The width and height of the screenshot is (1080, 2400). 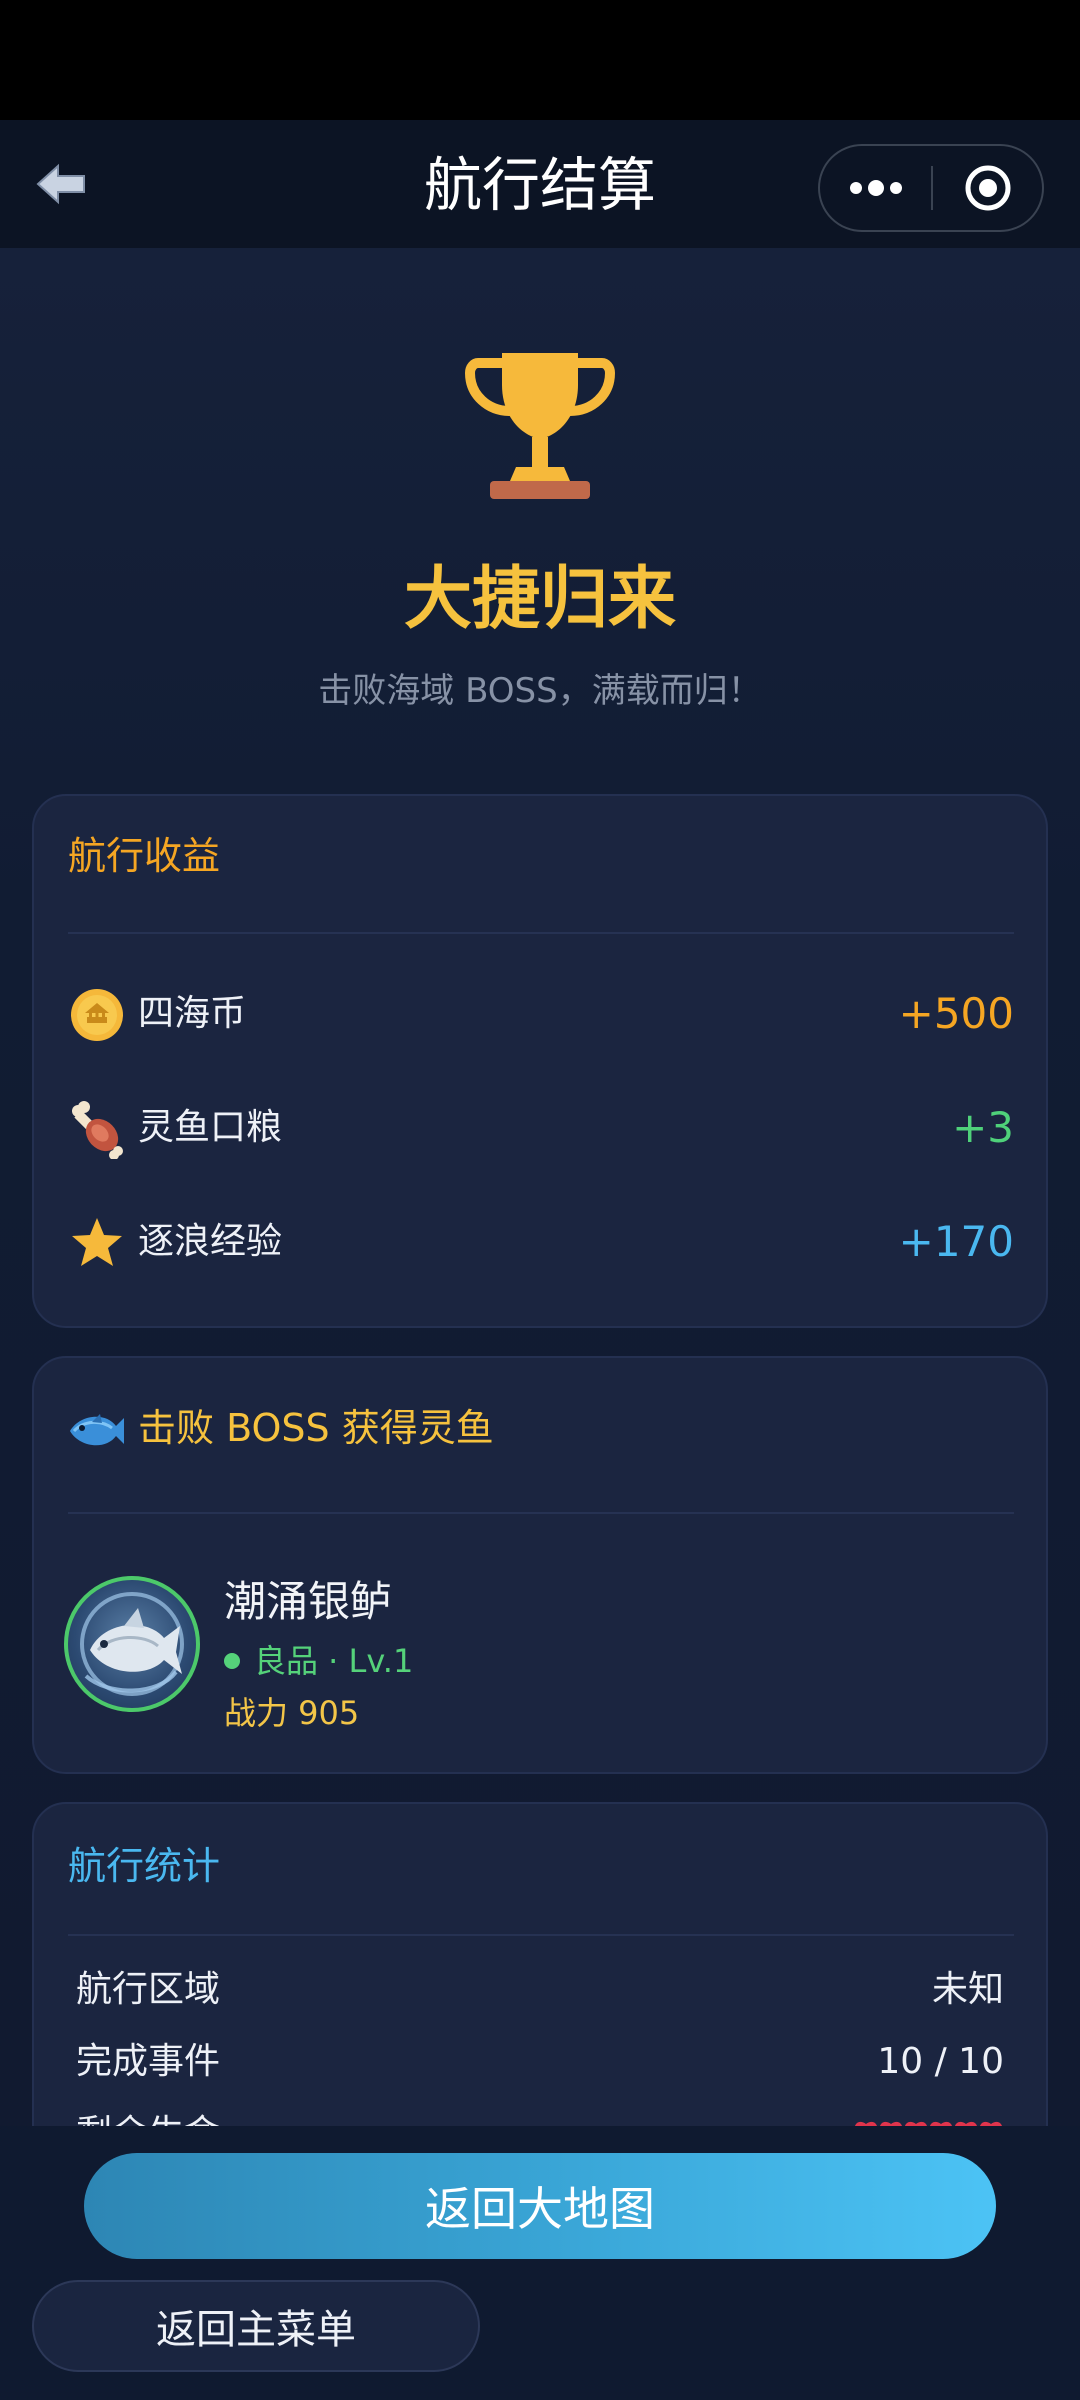 What do you see at coordinates (232, 1661) in the screenshot?
I see `grade-dot-icon` at bounding box center [232, 1661].